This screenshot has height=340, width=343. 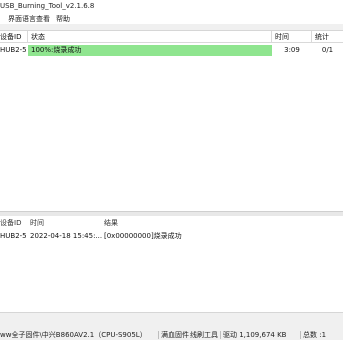 I want to click on col-header-status: 状态, so click(x=150, y=37).